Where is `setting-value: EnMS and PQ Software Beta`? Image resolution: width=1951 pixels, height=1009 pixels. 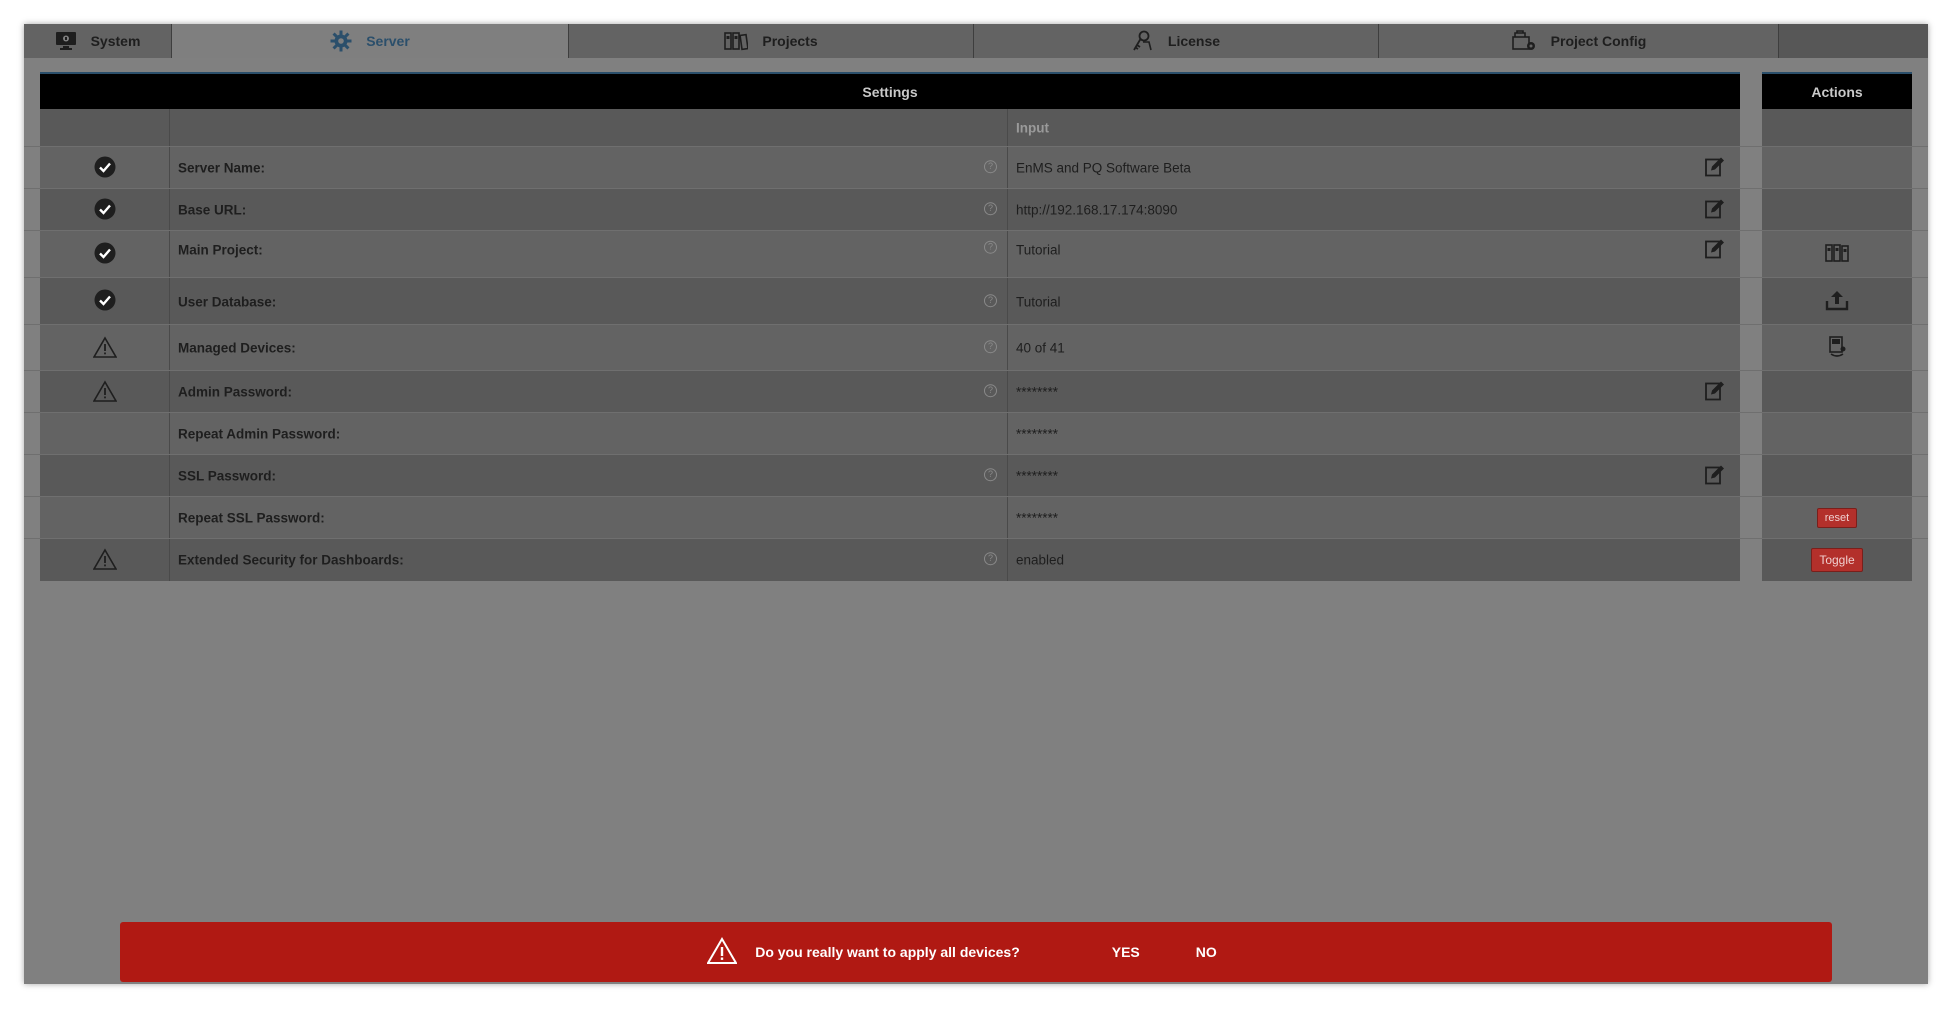
setting-value: EnMS and PQ Software Beta is located at coordinates (1103, 168).